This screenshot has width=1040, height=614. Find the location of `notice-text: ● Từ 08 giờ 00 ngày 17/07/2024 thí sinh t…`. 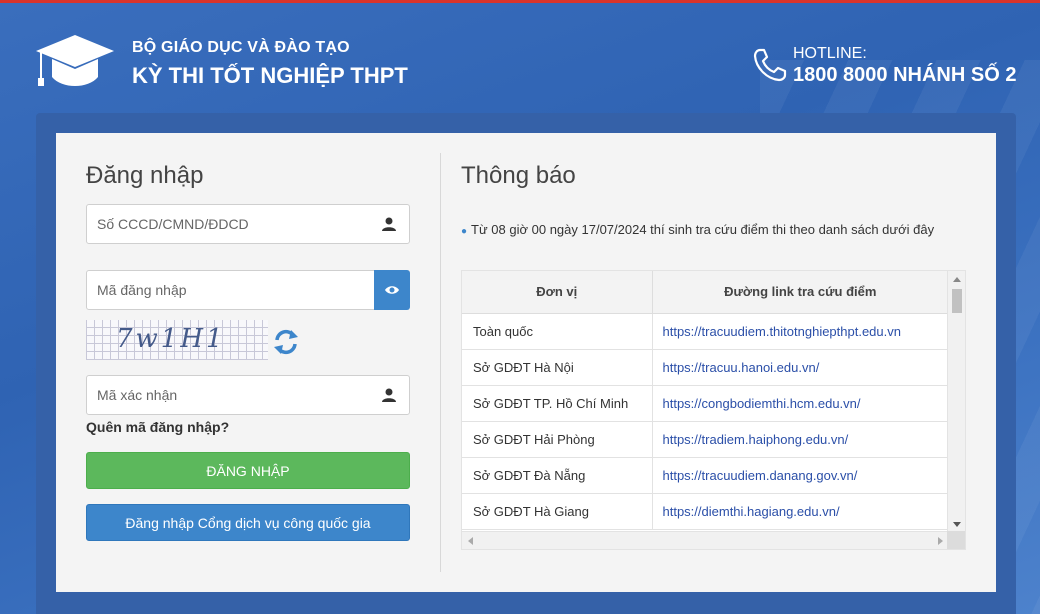

notice-text: ● Từ 08 giờ 00 ngày 17/07/2024 thí sinh t… is located at coordinates (697, 229).